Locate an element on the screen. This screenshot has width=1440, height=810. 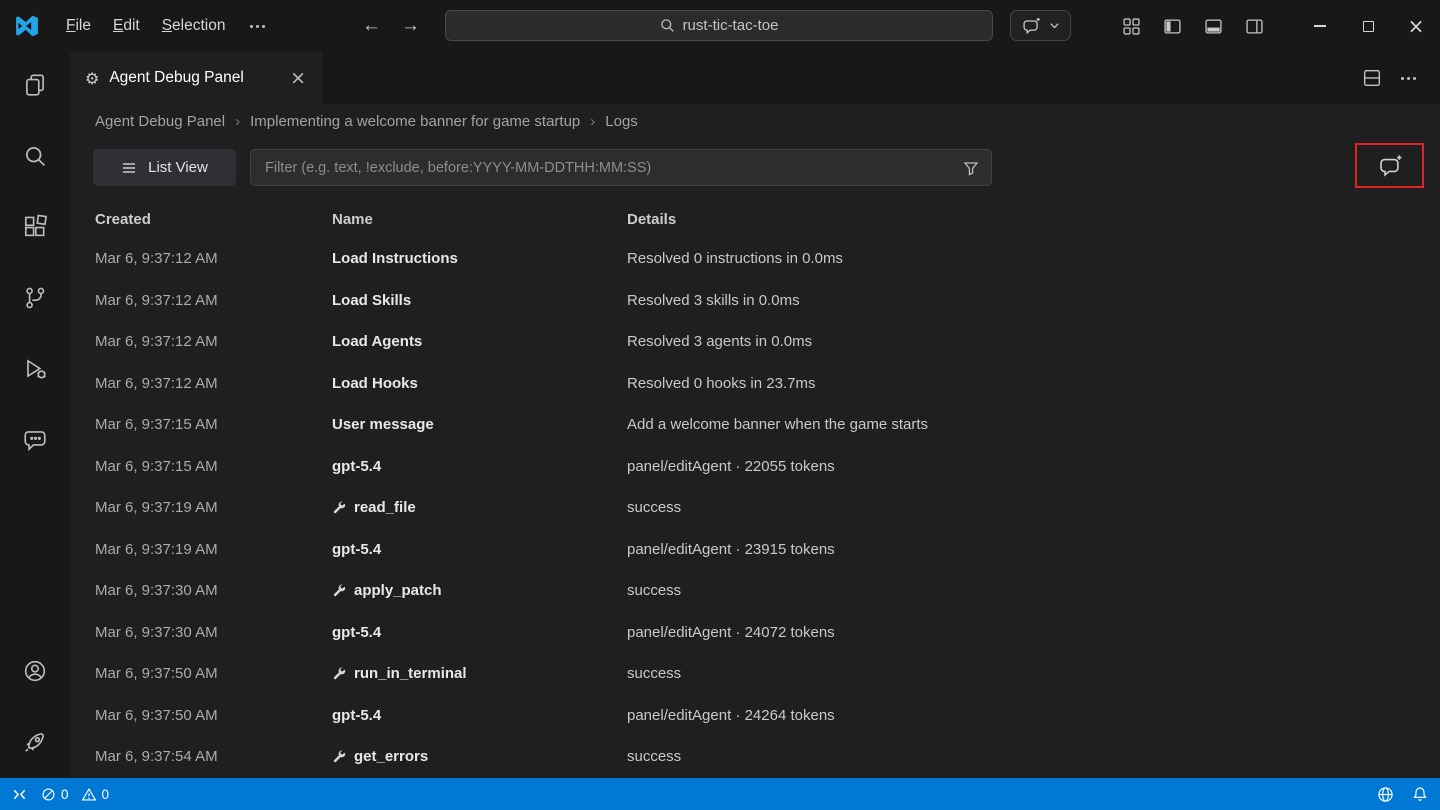
search-sidebar-icon is located at coordinates (35, 156).